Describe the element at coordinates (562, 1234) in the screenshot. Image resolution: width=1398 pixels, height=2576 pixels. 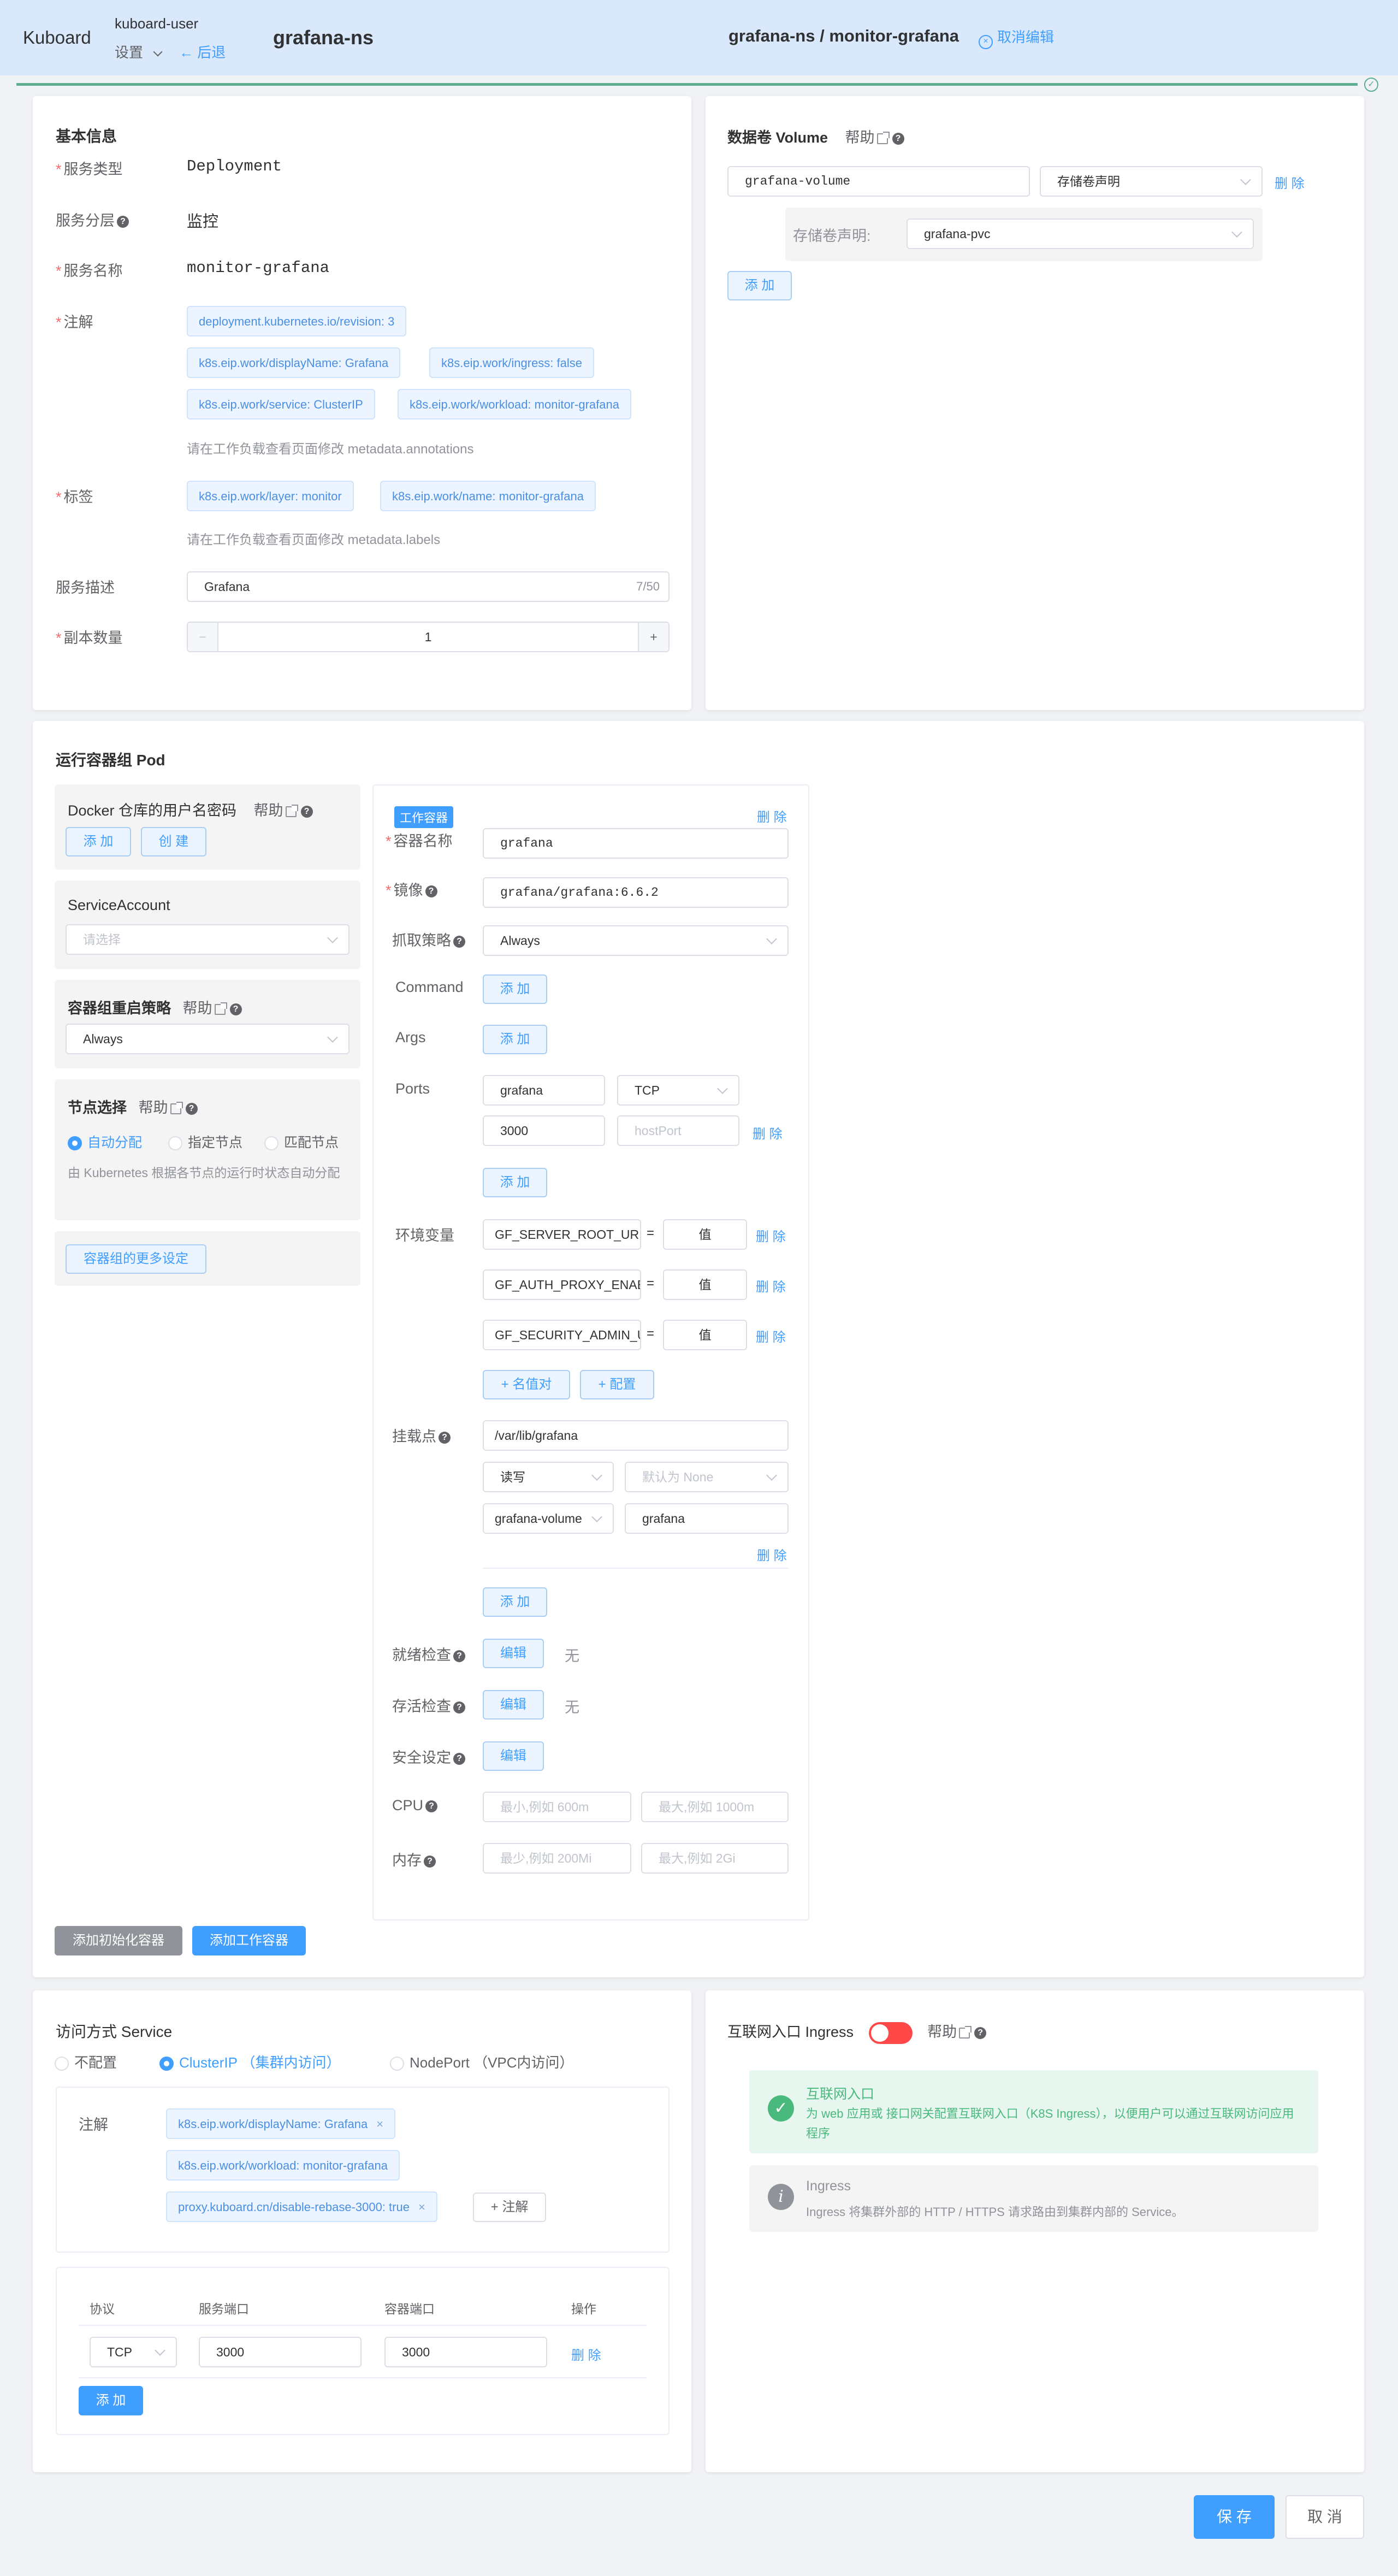
I see `env-name-input: GF_SERVER_ROOT_URL` at that location.